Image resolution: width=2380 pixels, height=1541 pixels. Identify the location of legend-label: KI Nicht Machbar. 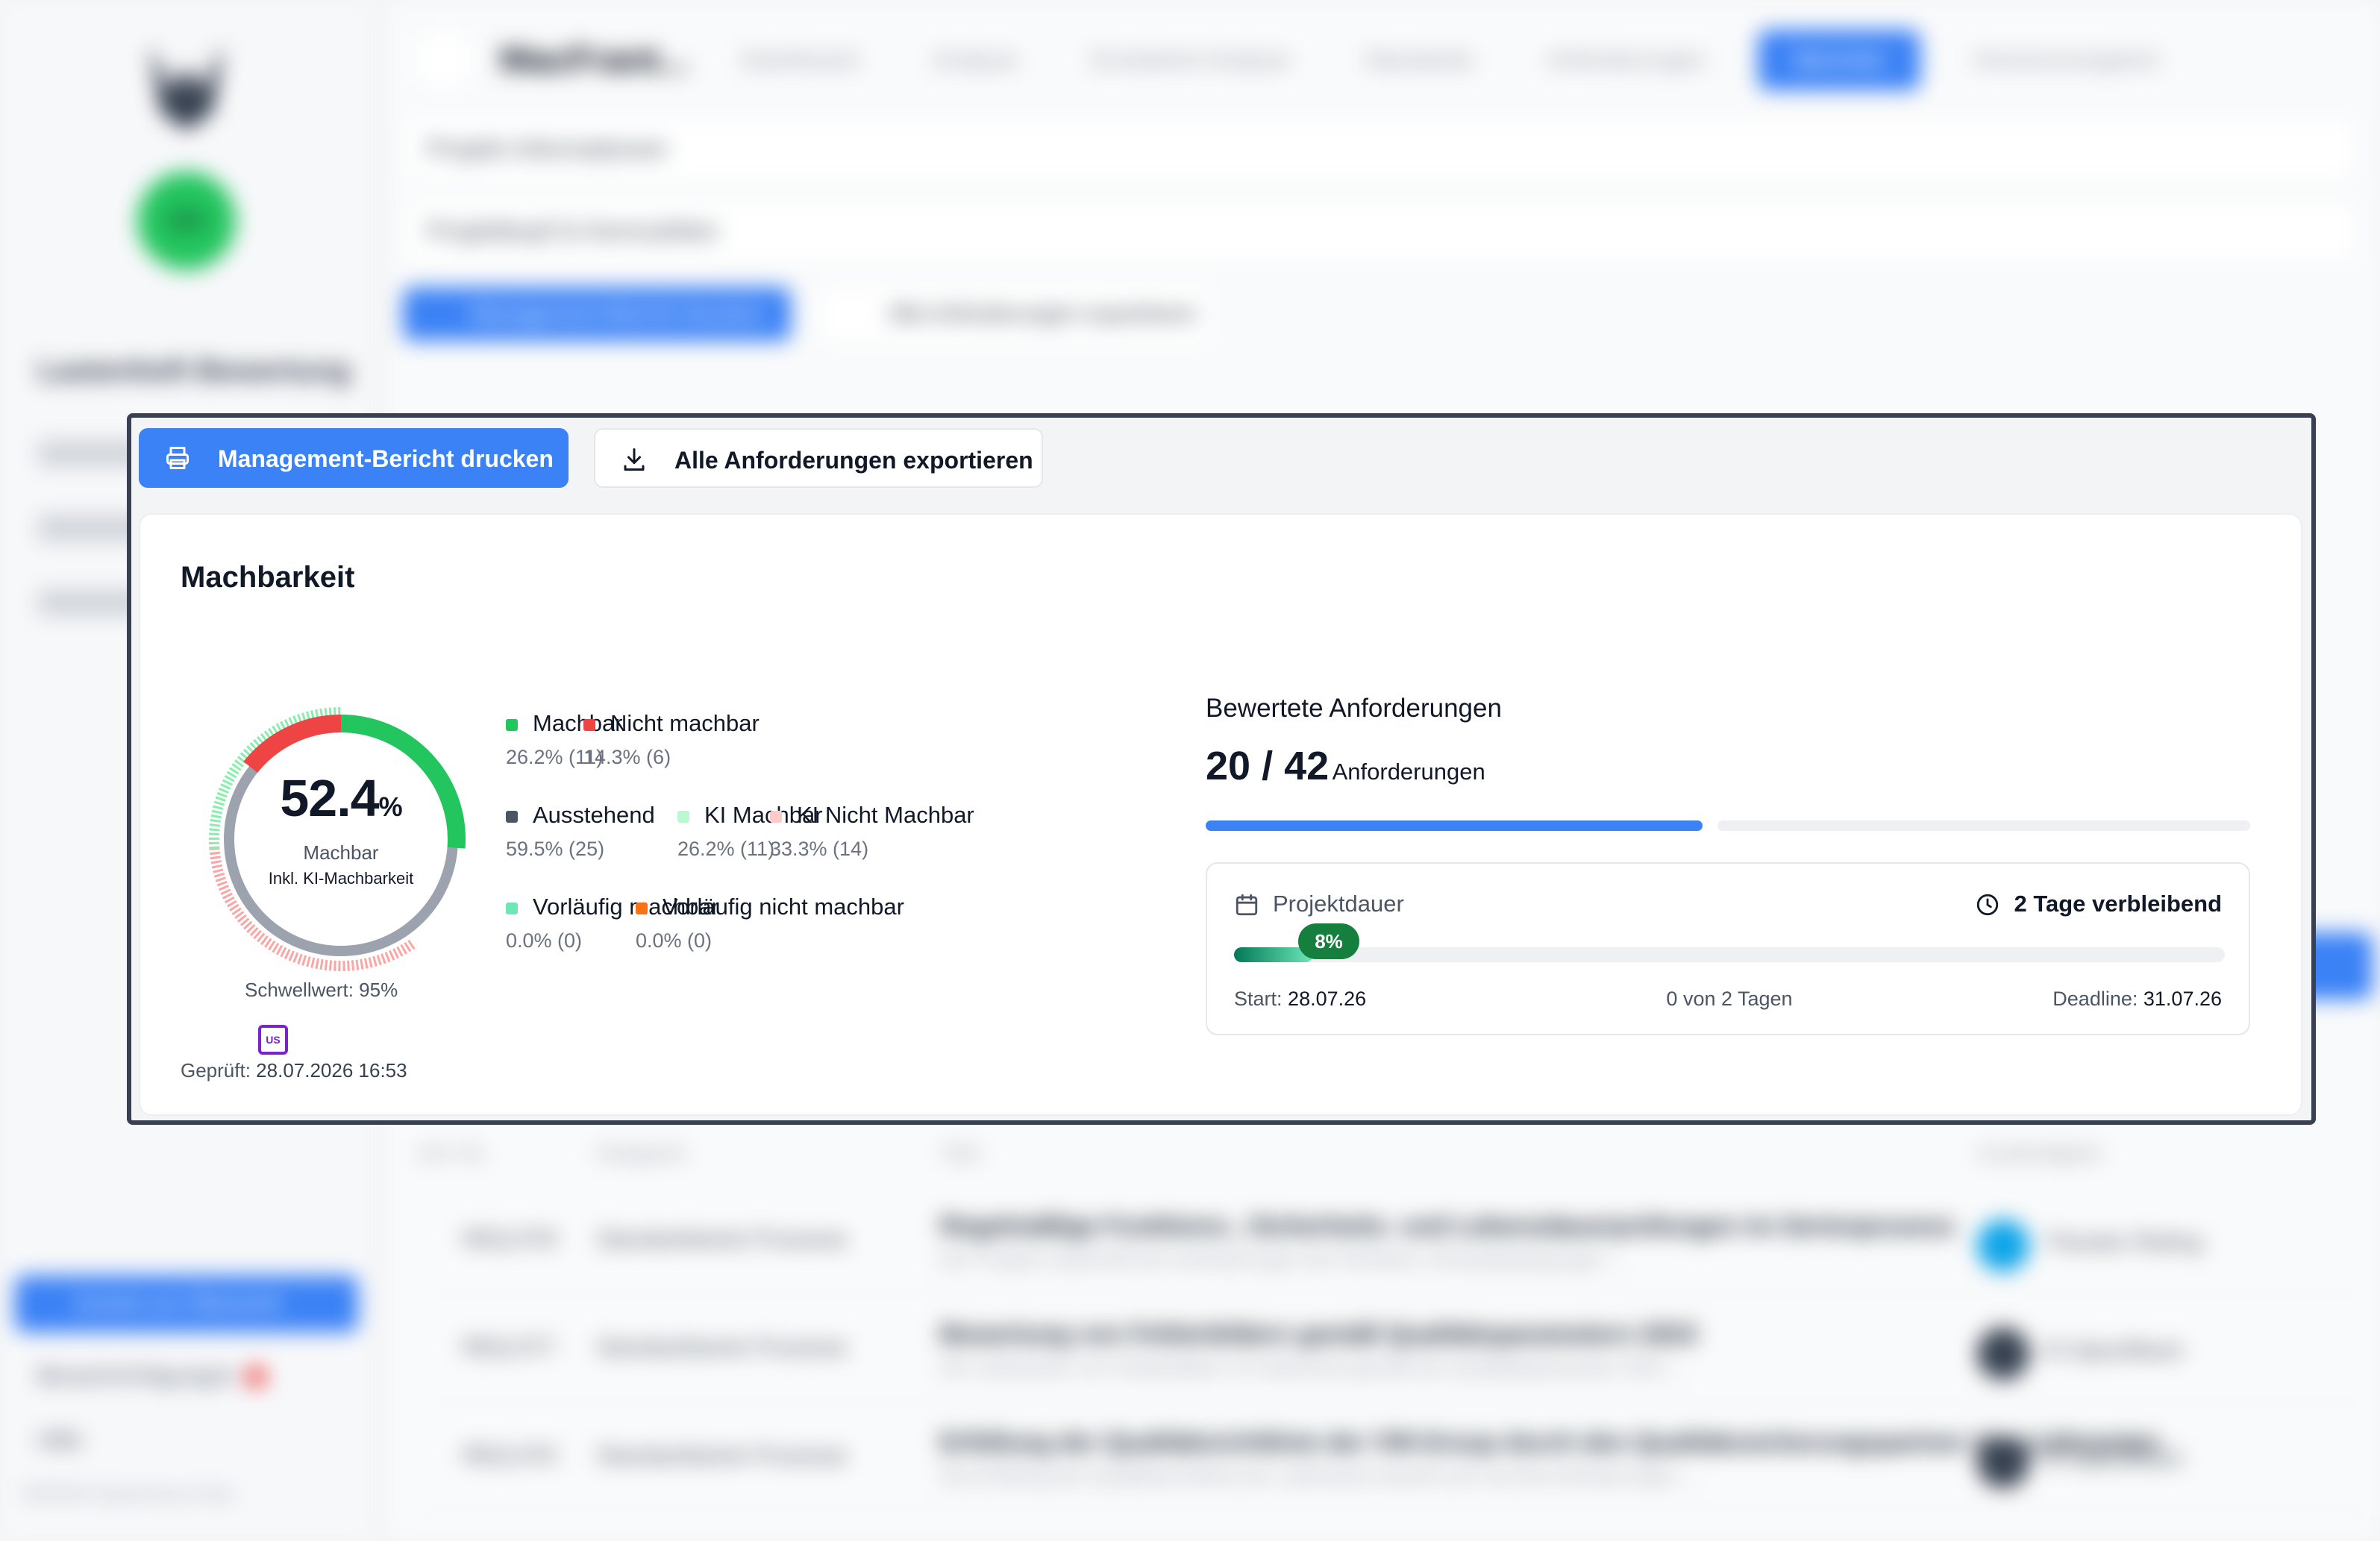
(885, 815).